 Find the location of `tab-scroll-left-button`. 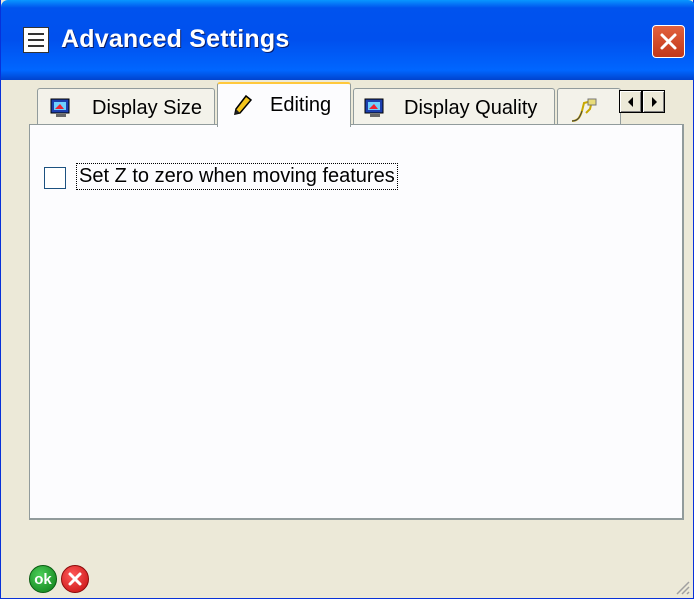

tab-scroll-left-button is located at coordinates (630, 101).